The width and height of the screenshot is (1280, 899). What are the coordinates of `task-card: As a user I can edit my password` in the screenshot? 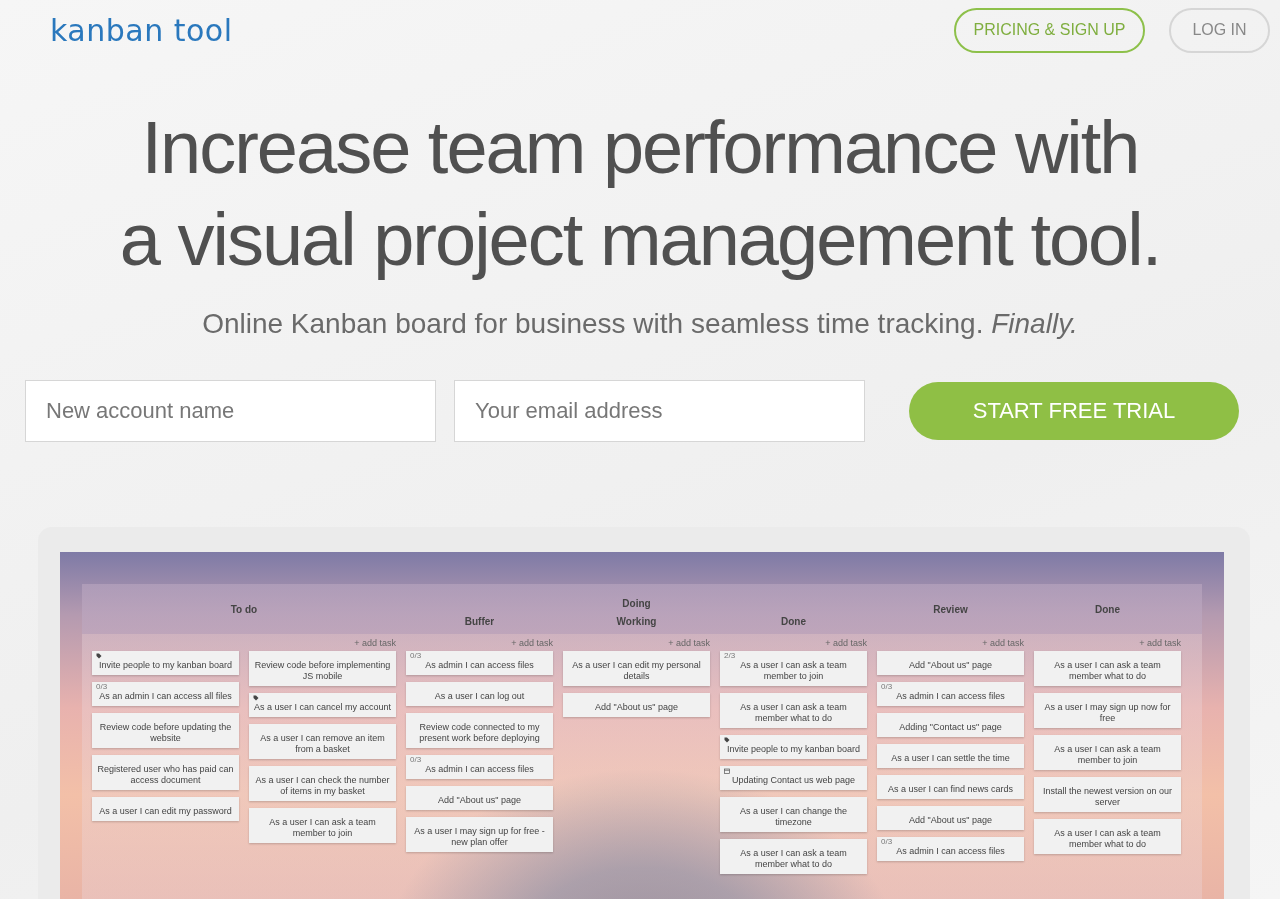 It's located at (165, 809).